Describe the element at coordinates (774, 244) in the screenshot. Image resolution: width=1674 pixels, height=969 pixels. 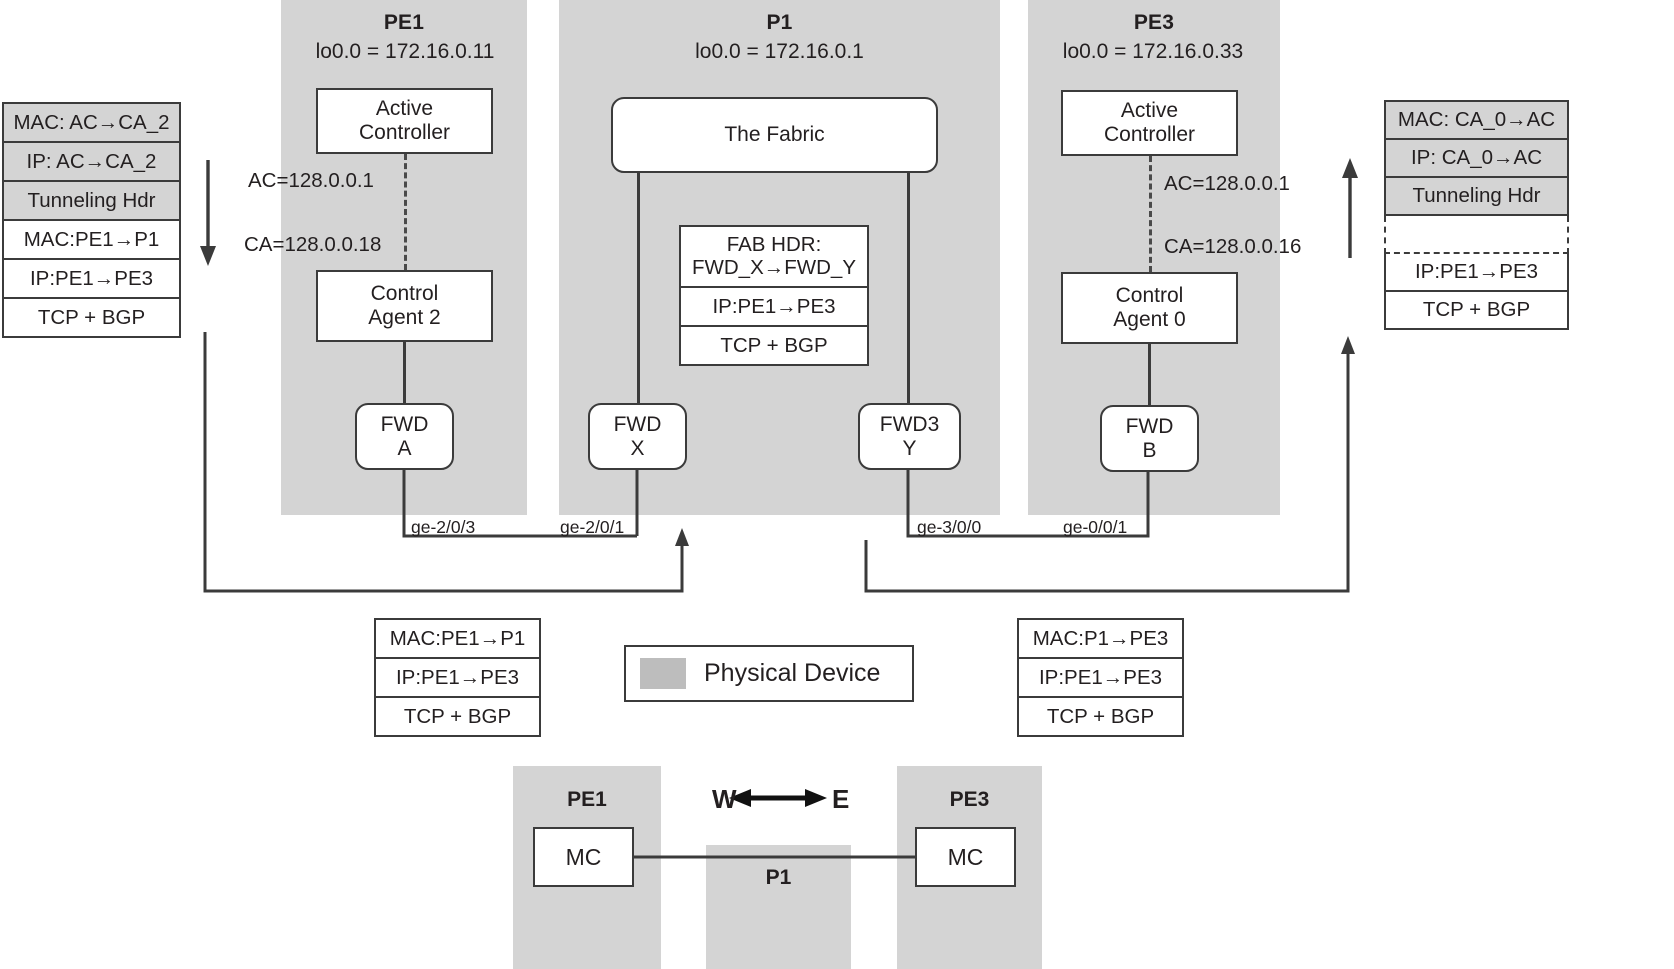
I see `p1-fab-stack-row-line1: FAB HDR:` at that location.